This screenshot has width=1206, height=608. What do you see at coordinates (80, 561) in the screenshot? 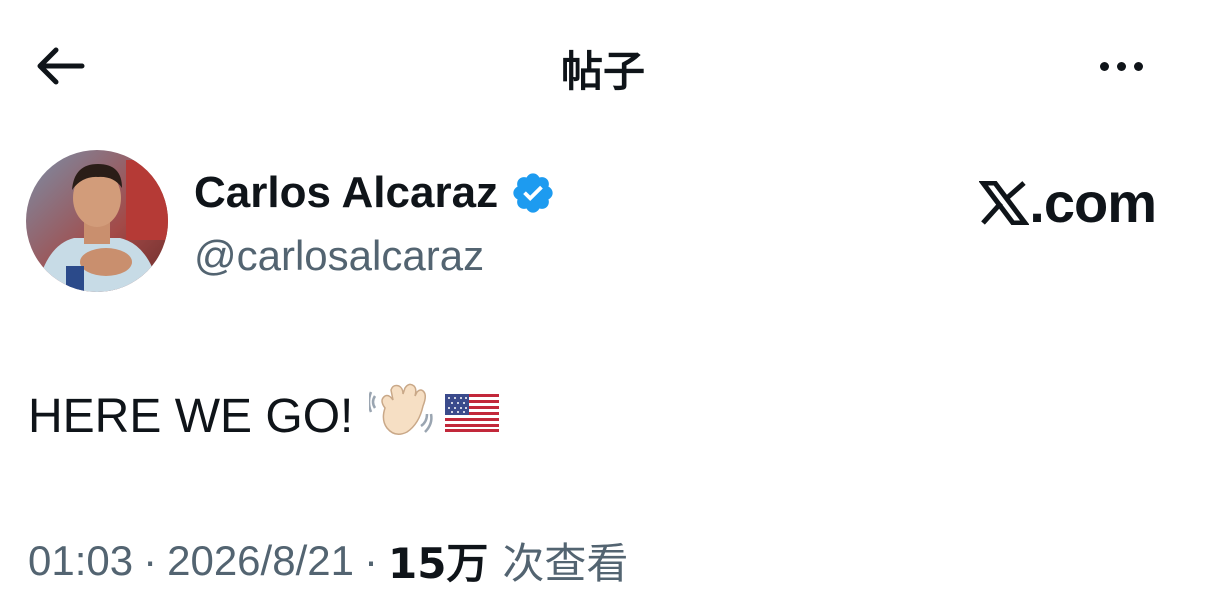
I see `tweet-time: 01:03` at bounding box center [80, 561].